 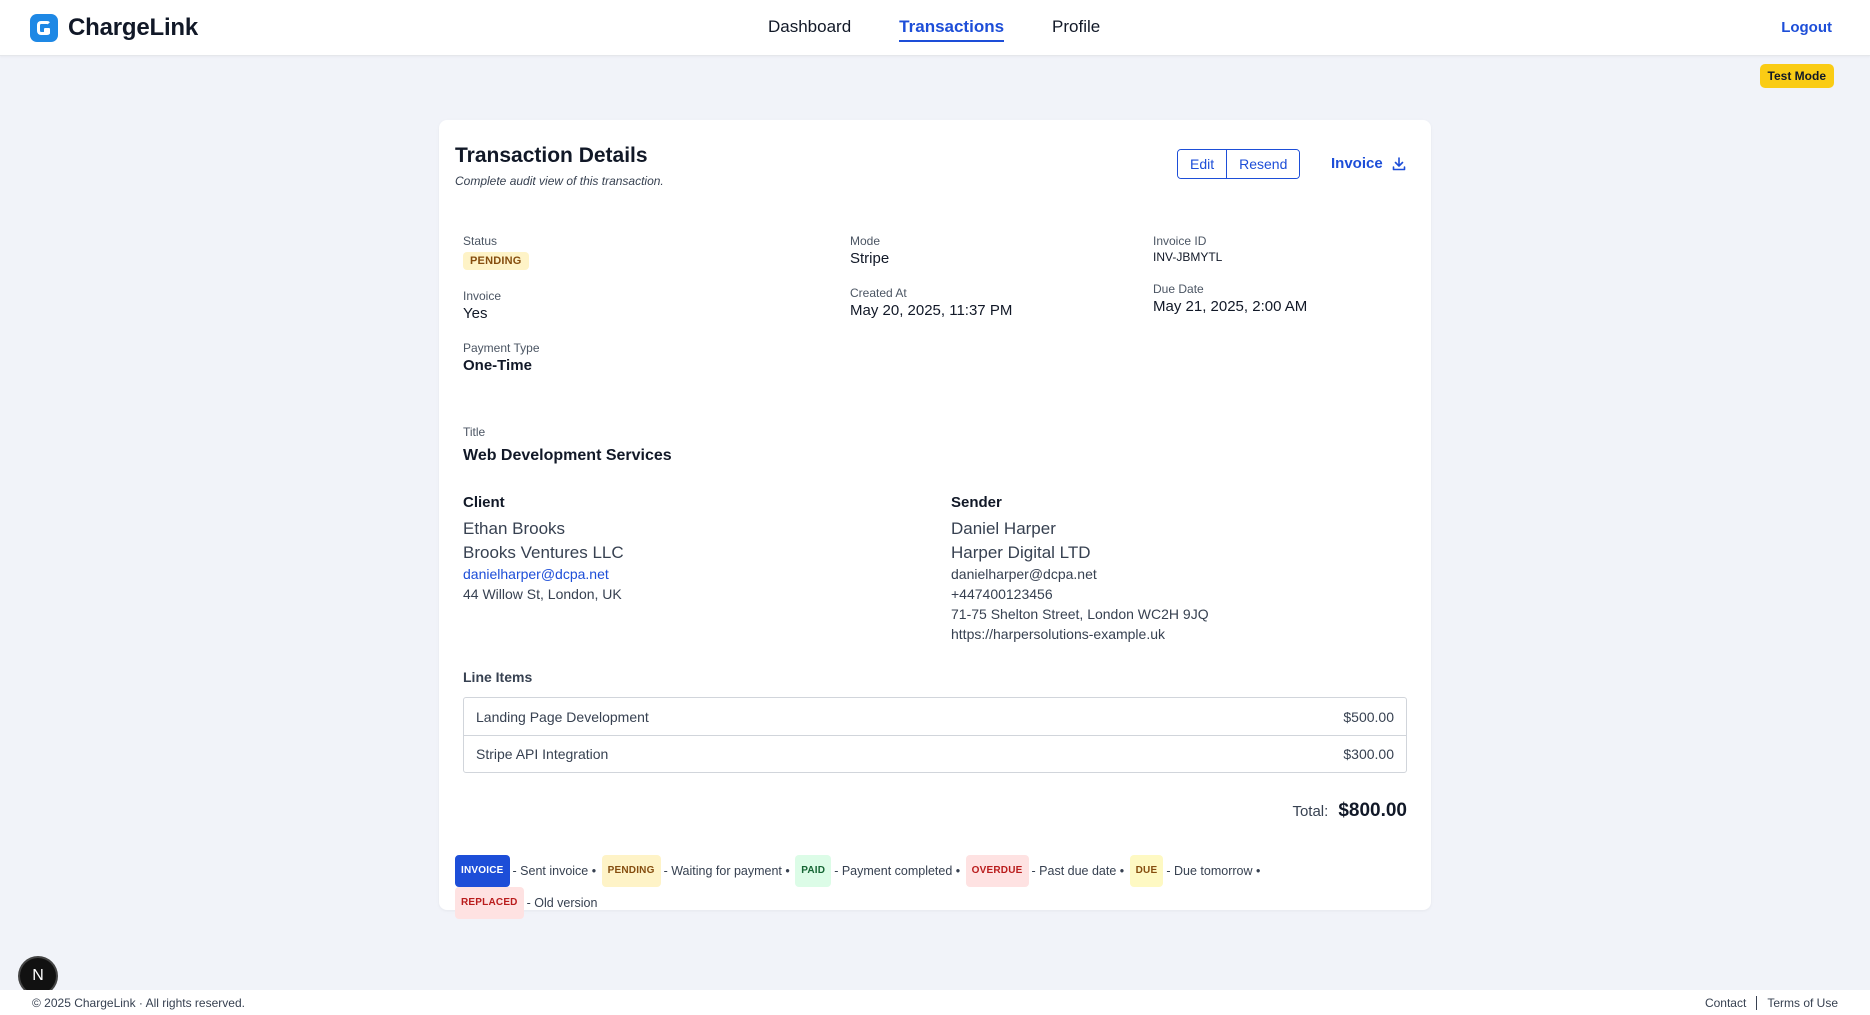 I want to click on due-date-label: Due Date, so click(x=1178, y=289).